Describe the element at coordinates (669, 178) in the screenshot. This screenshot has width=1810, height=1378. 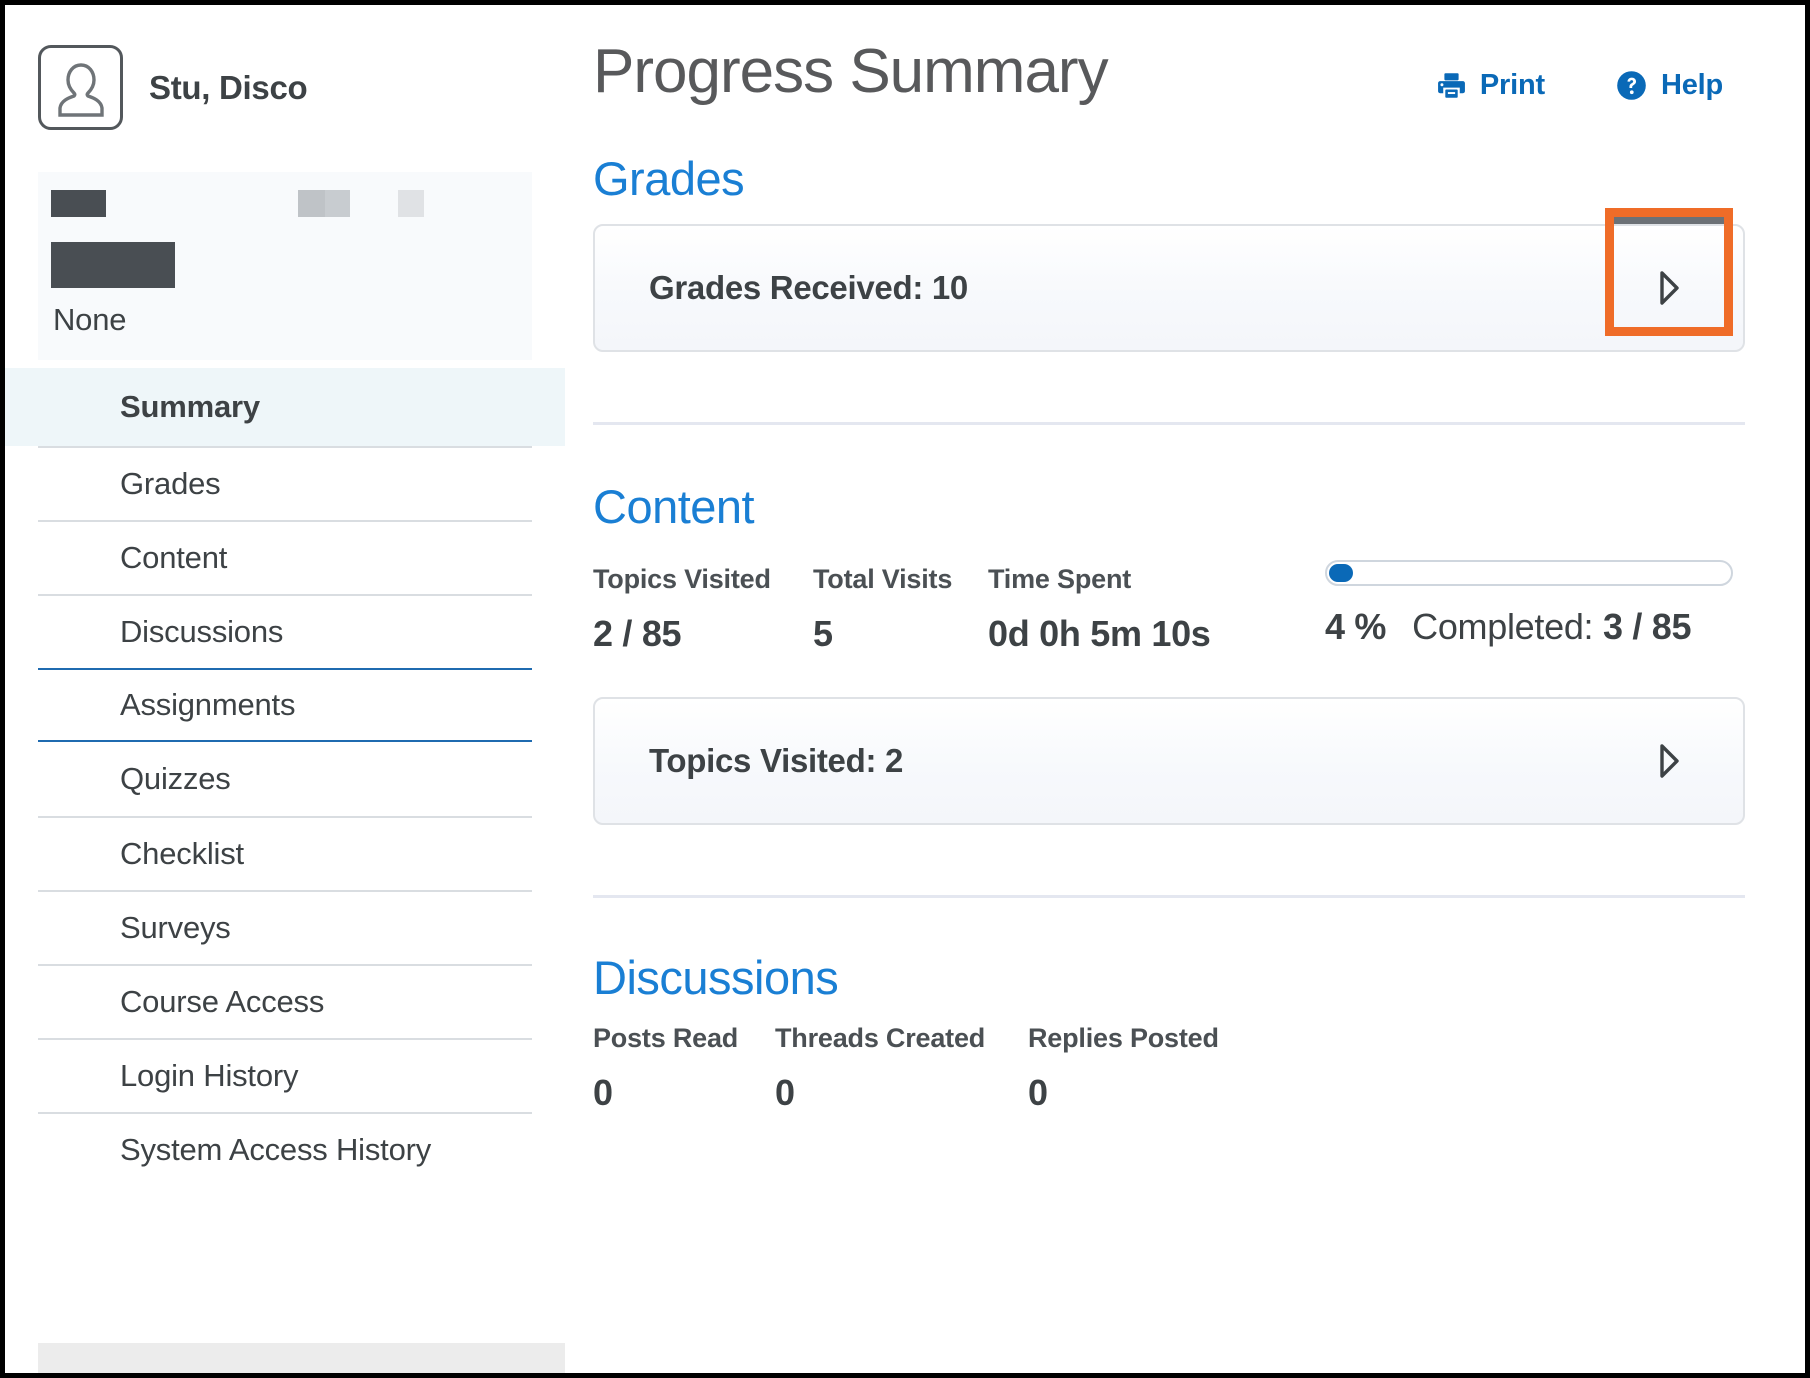
I see `grades-section-title: Grades` at that location.